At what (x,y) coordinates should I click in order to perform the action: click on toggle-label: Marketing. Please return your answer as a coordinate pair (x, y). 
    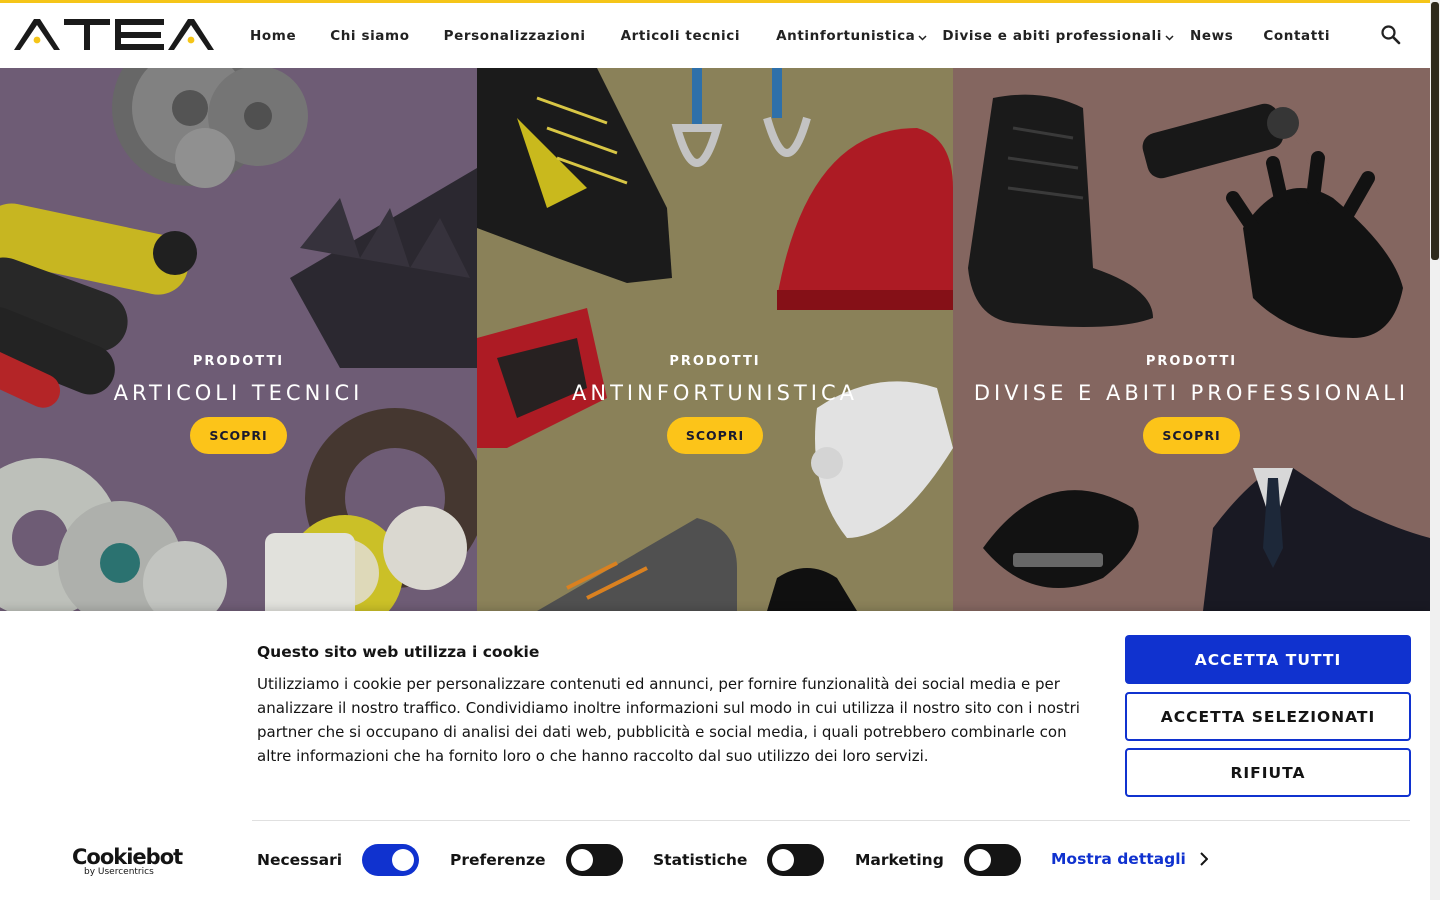
    Looking at the image, I should click on (899, 860).